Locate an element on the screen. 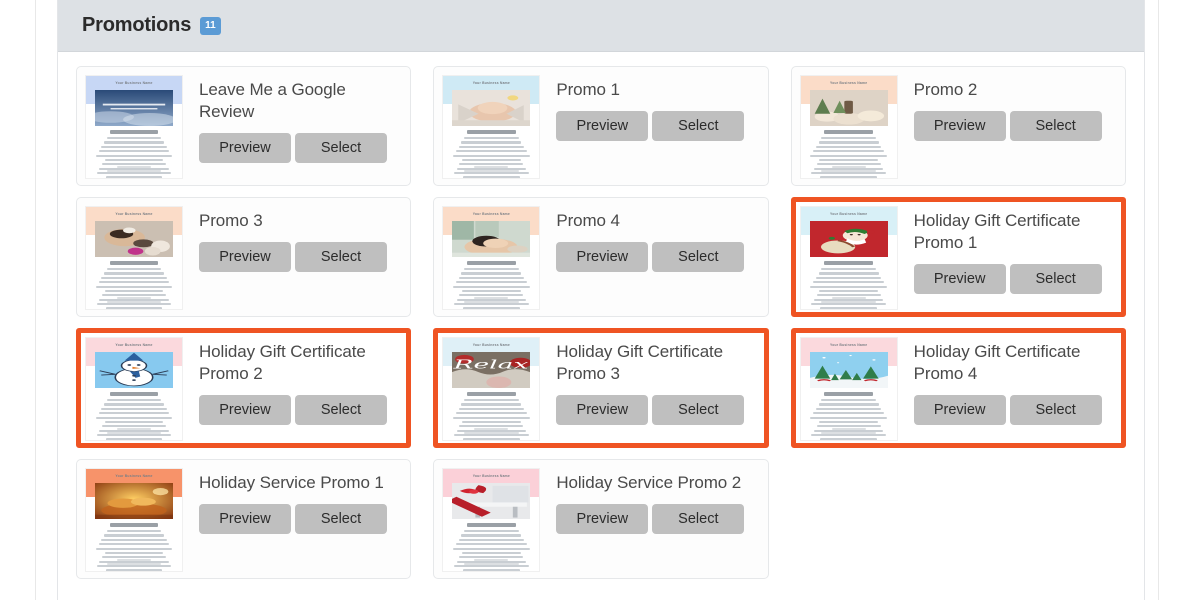  page-title: Promotions is located at coordinates (137, 25).